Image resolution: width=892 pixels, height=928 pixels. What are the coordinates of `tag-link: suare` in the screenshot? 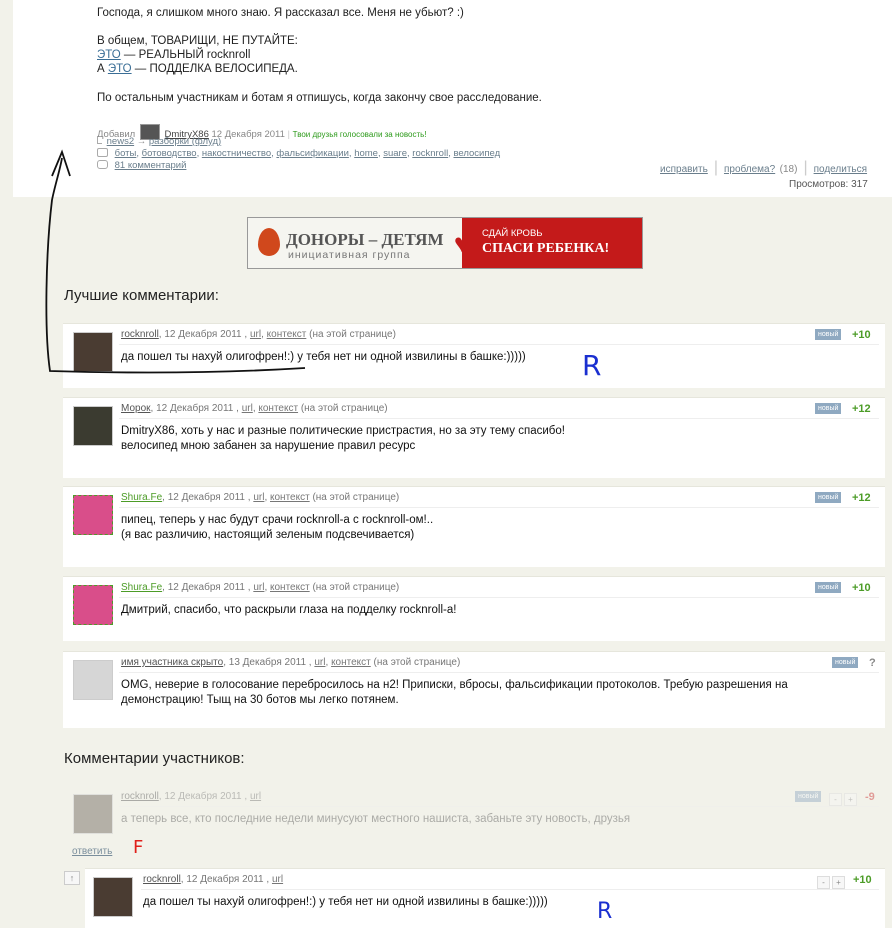 It's located at (395, 153).